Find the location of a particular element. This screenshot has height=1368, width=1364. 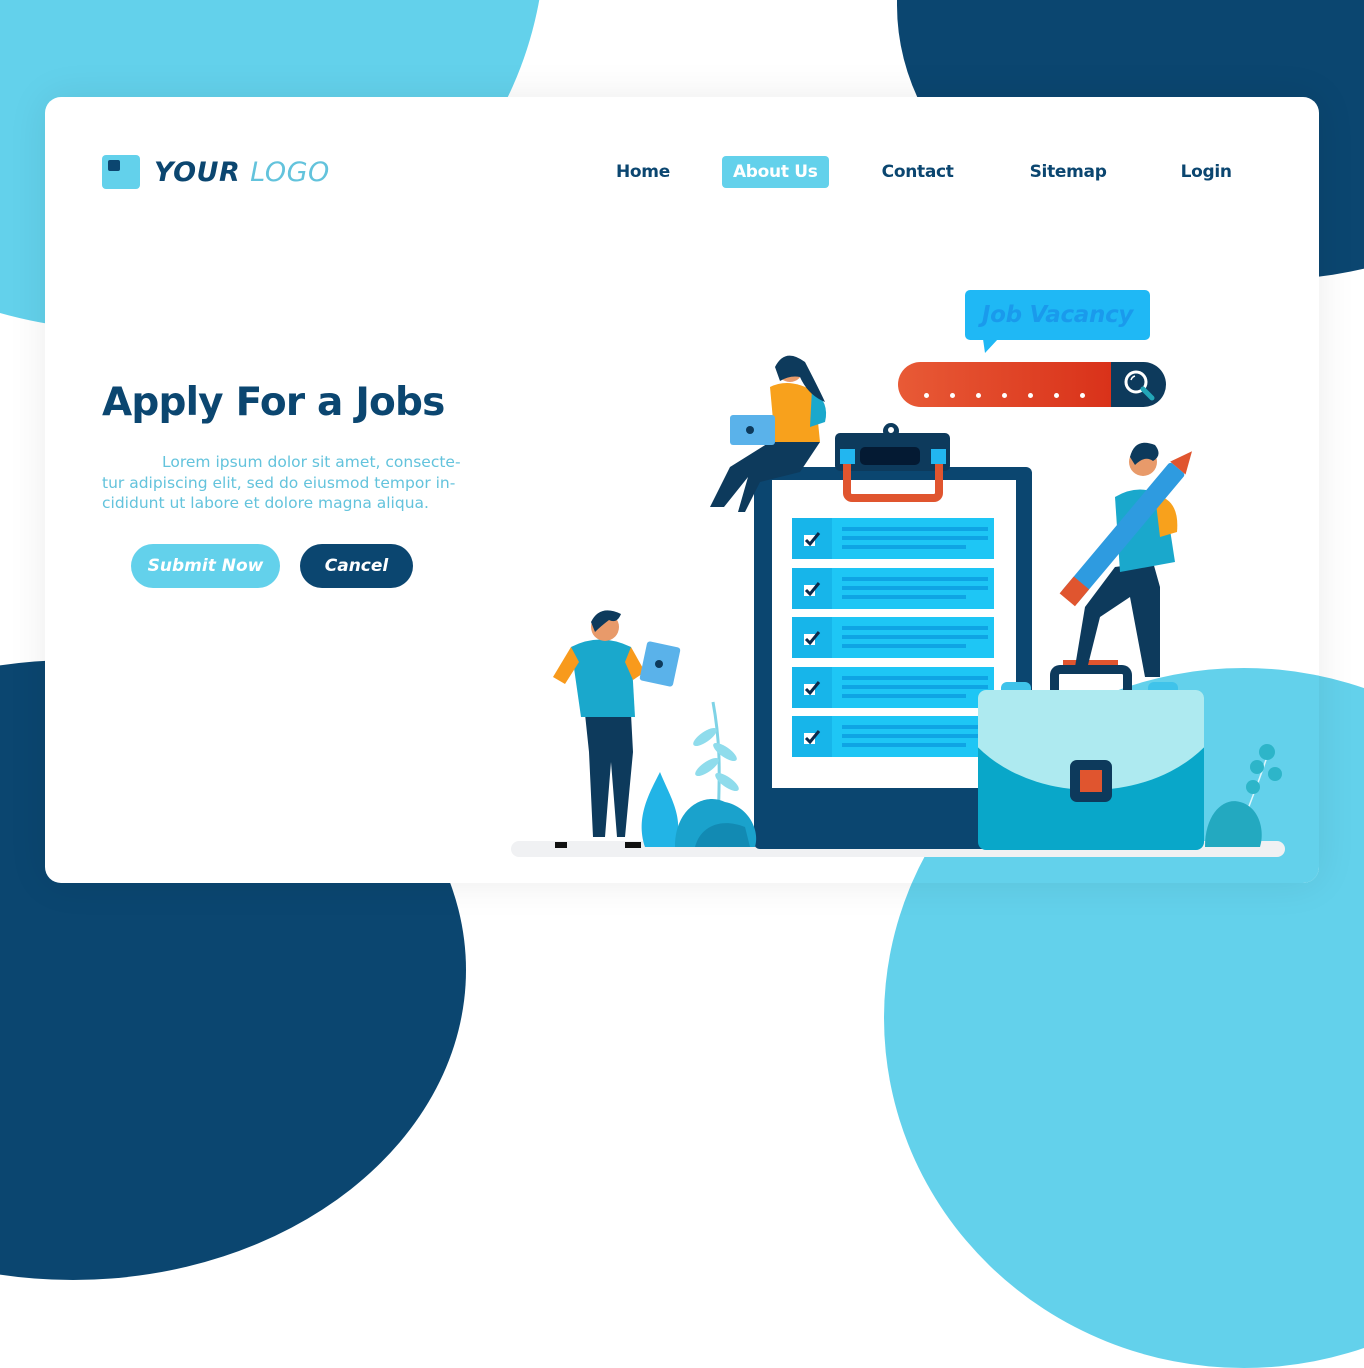

person-with-pencil is located at coordinates (1125, 559).